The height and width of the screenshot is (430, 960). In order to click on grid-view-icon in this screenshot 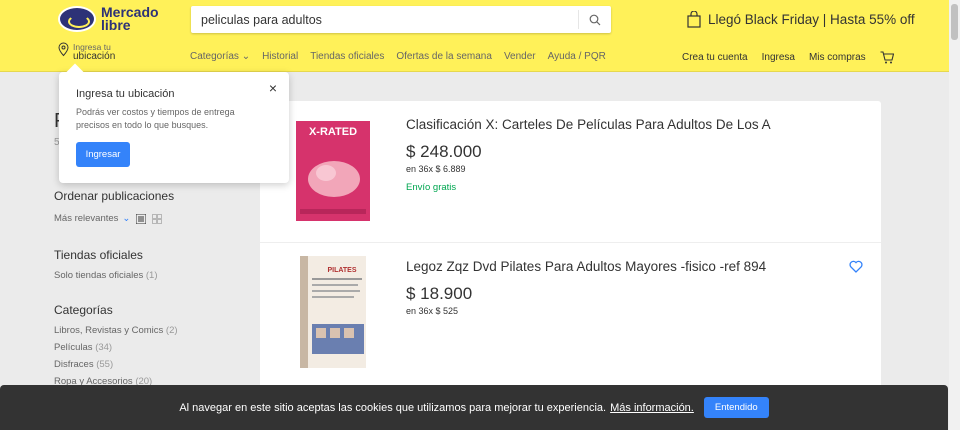, I will do `click(157, 218)`.